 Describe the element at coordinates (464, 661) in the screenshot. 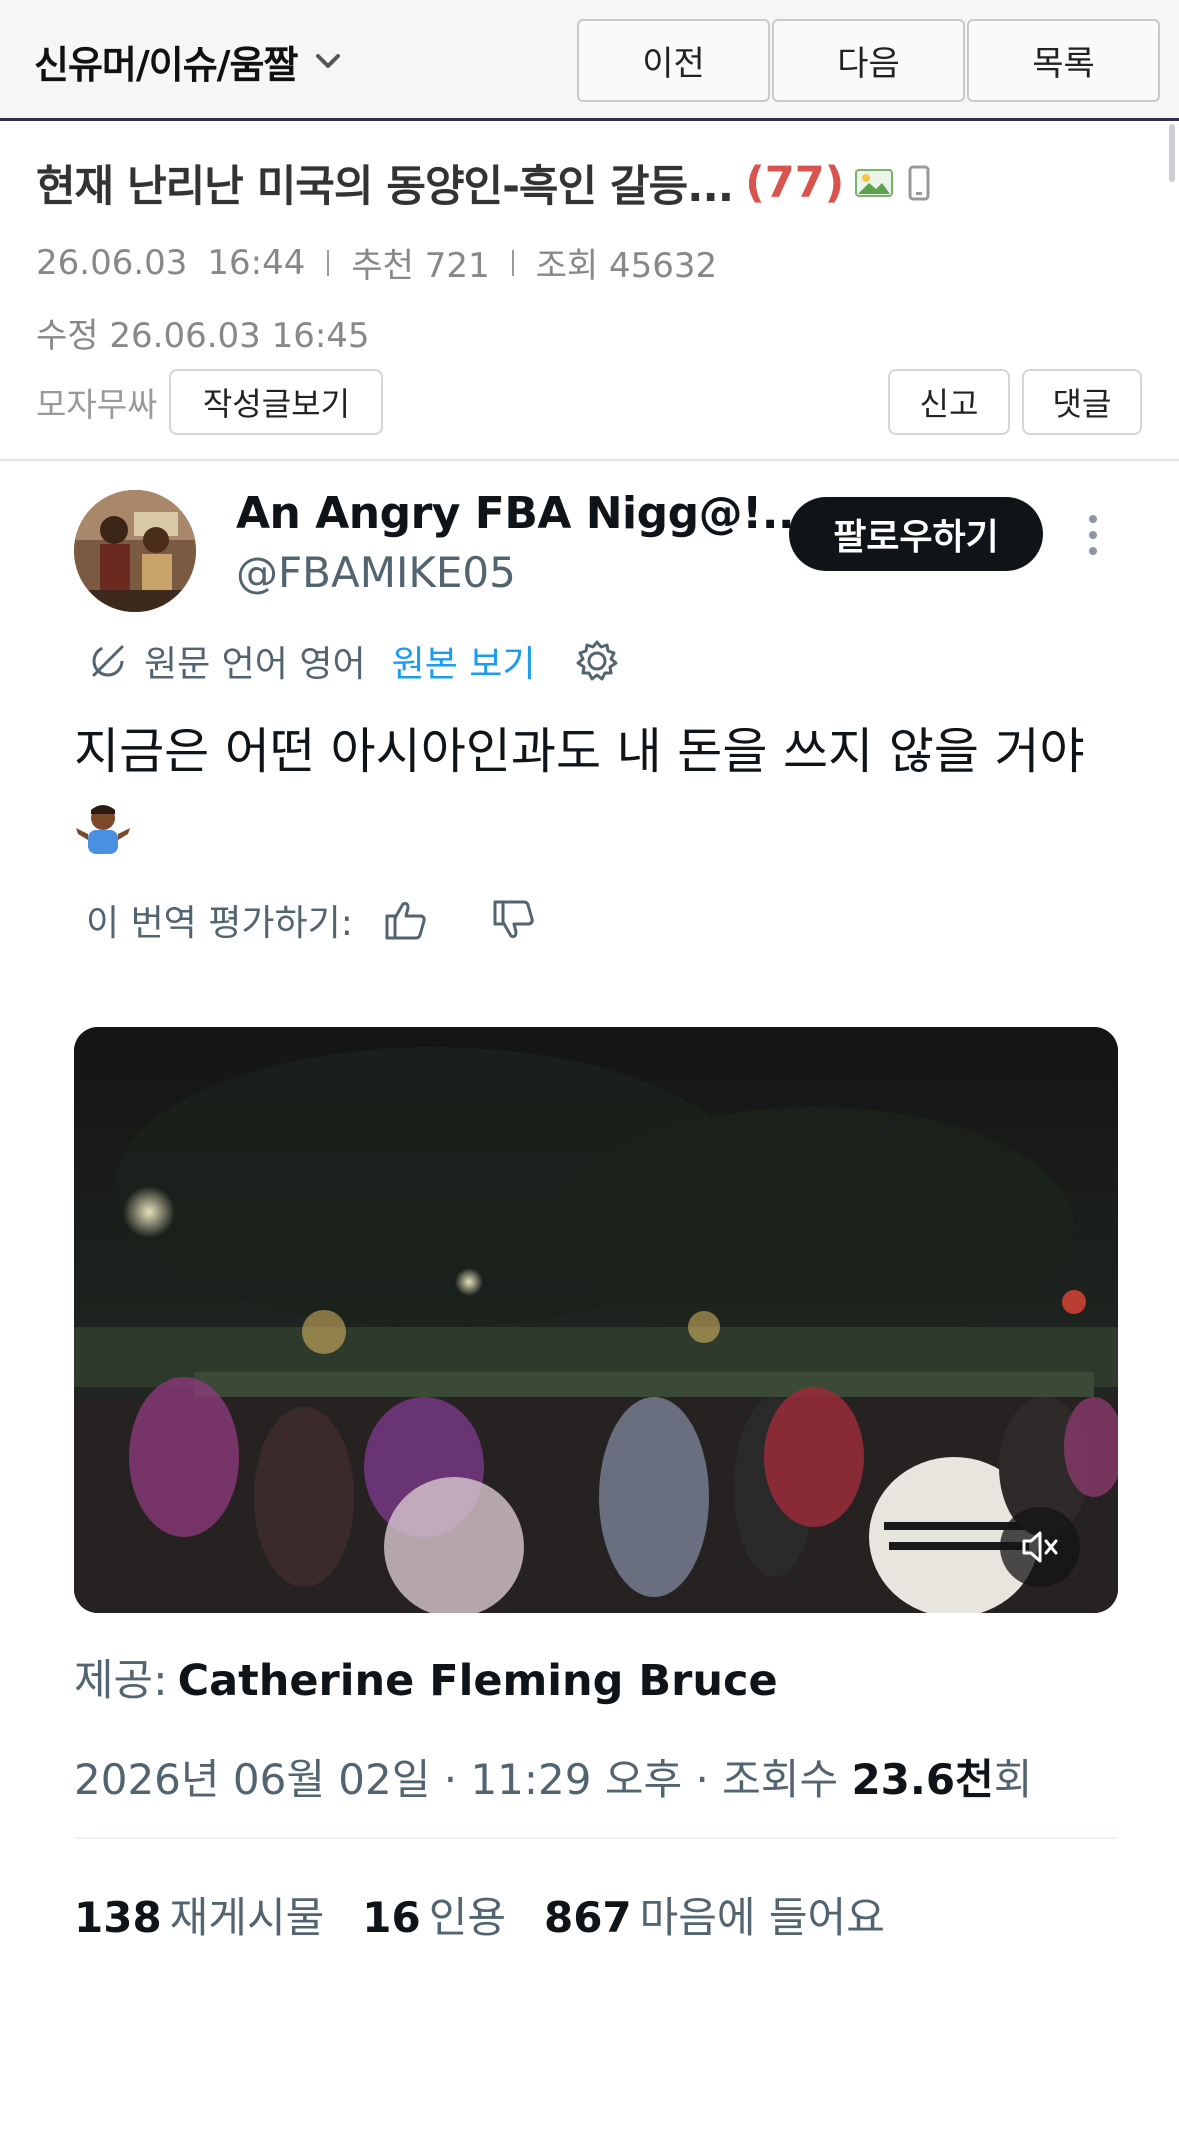

I see `view-original-link: 원본 보기` at that location.